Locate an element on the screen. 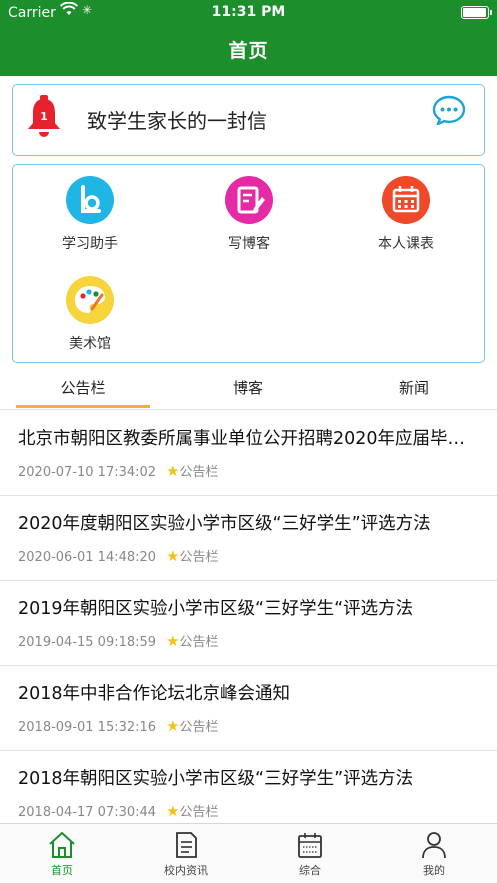 This screenshot has height=883, width=497. list-item-title: 2018年朝阳区实验小学市区级“三好学生”评选方法 is located at coordinates (216, 779).